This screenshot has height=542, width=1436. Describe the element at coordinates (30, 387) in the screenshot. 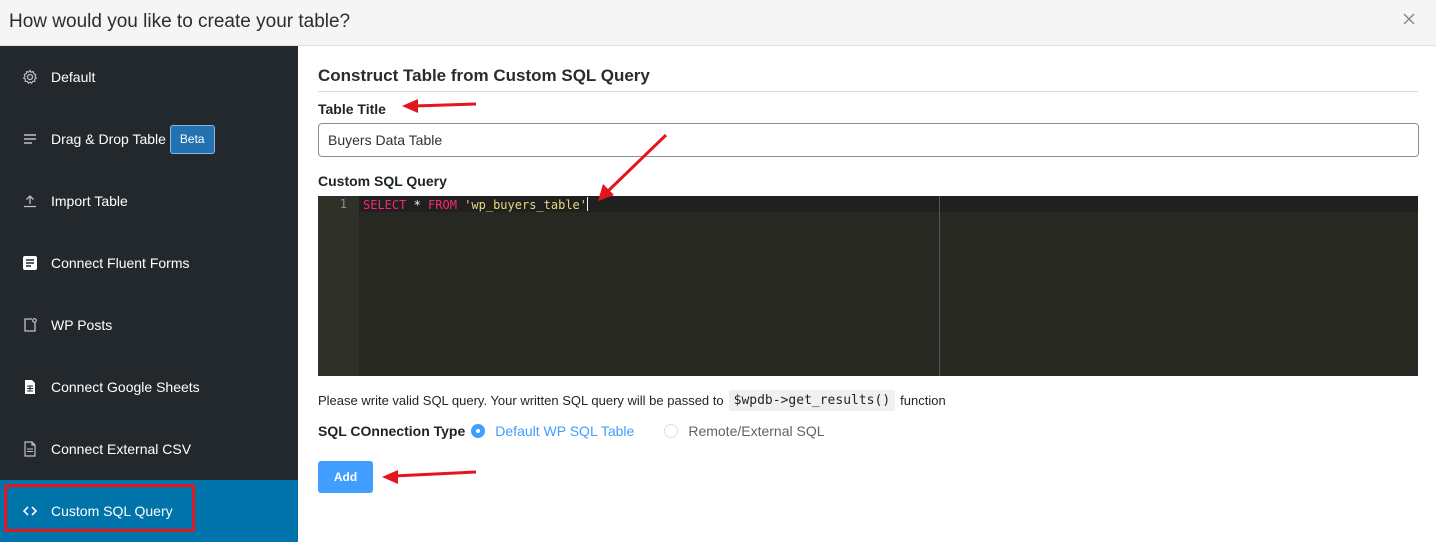

I see `spreadsheet-icon` at that location.